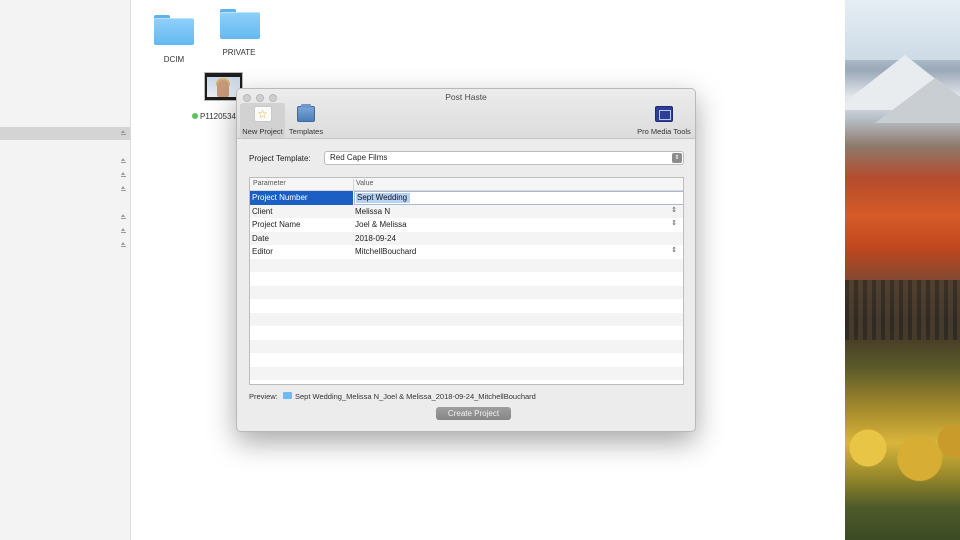 This screenshot has width=960, height=540. I want to click on row-value: MitchellBouchard, so click(386, 251).